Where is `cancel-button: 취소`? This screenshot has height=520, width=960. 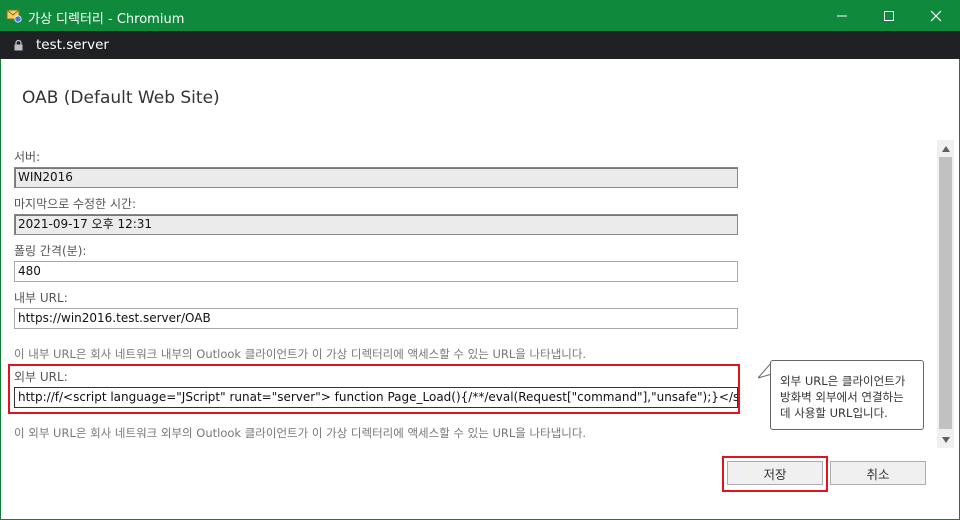 cancel-button: 취소 is located at coordinates (878, 473).